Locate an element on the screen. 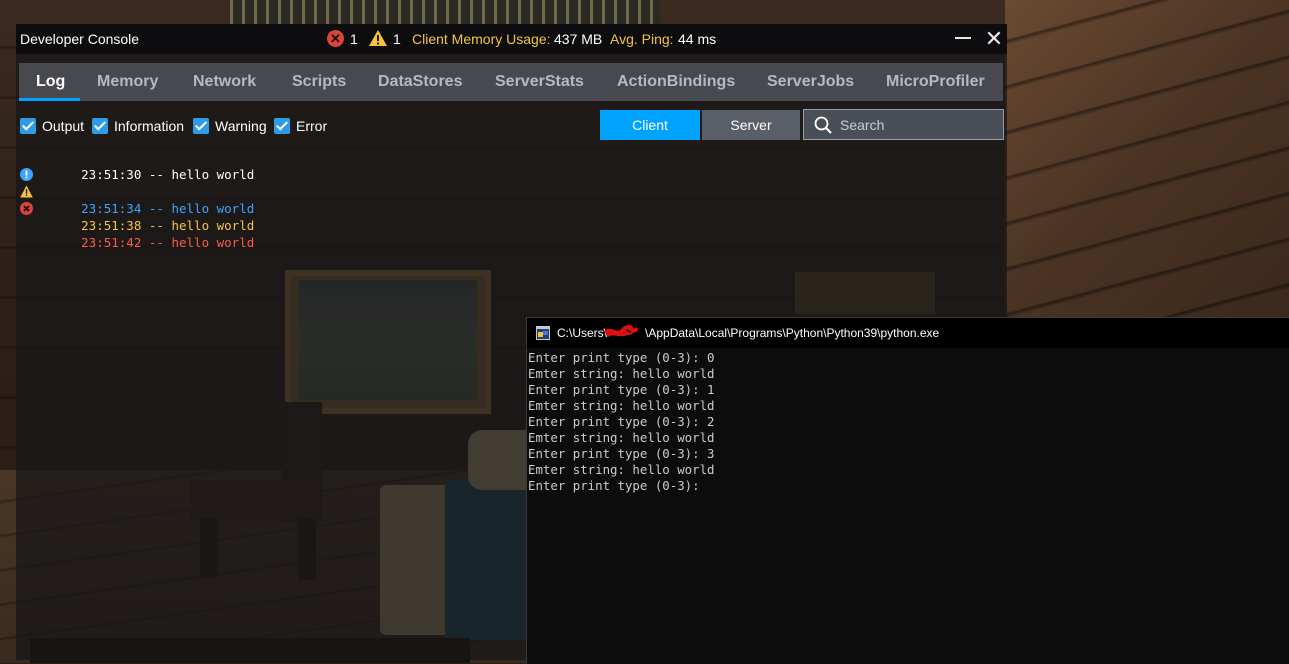 Image resolution: width=1289 pixels, height=664 pixels. ceiling-grate is located at coordinates (445, 12).